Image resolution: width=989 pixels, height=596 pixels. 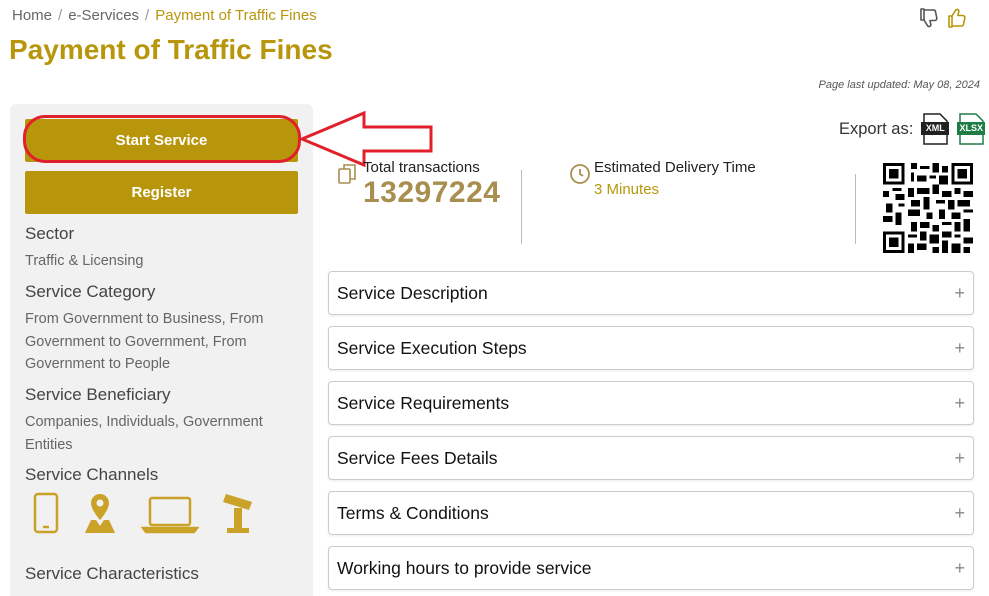 What do you see at coordinates (423, 402) in the screenshot?
I see `accordion-title: Service Requirements` at bounding box center [423, 402].